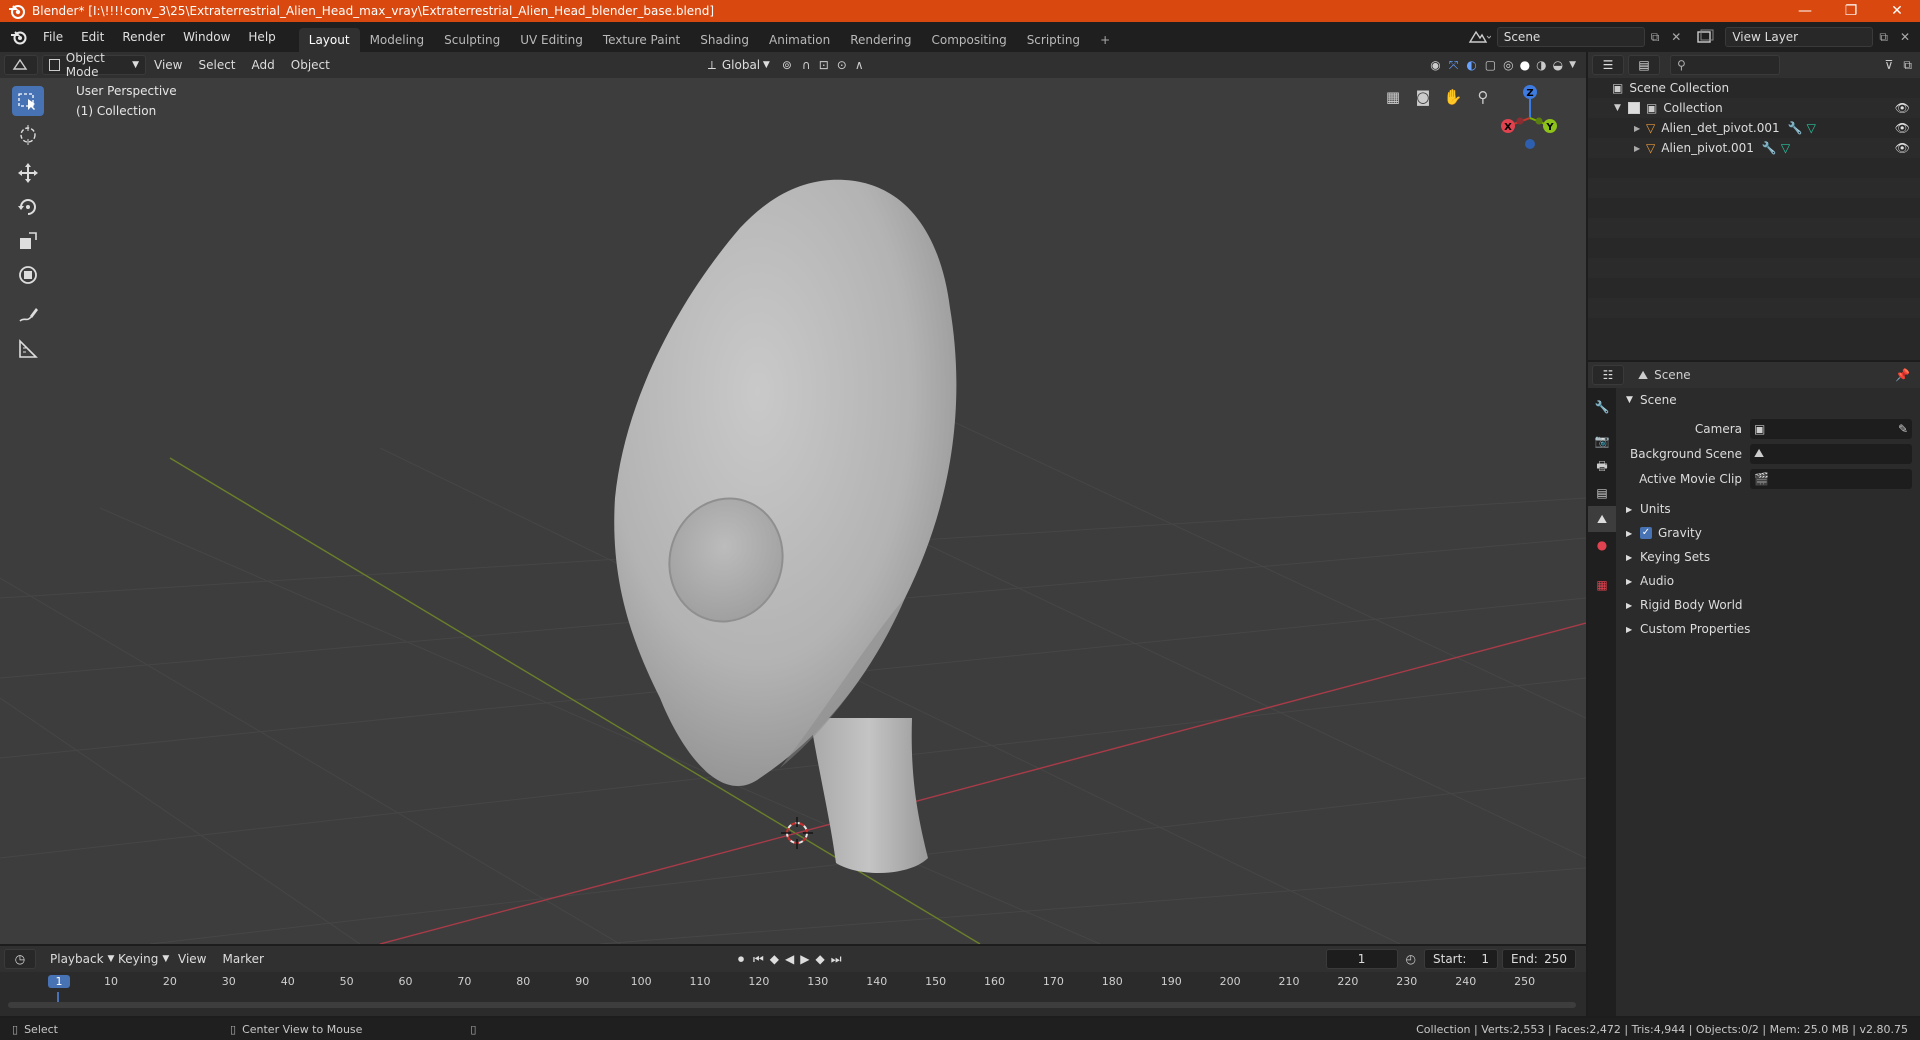 This screenshot has height=1040, width=1920. Describe the element at coordinates (1053, 40) in the screenshot. I see `tab-scripting: Scripting` at that location.